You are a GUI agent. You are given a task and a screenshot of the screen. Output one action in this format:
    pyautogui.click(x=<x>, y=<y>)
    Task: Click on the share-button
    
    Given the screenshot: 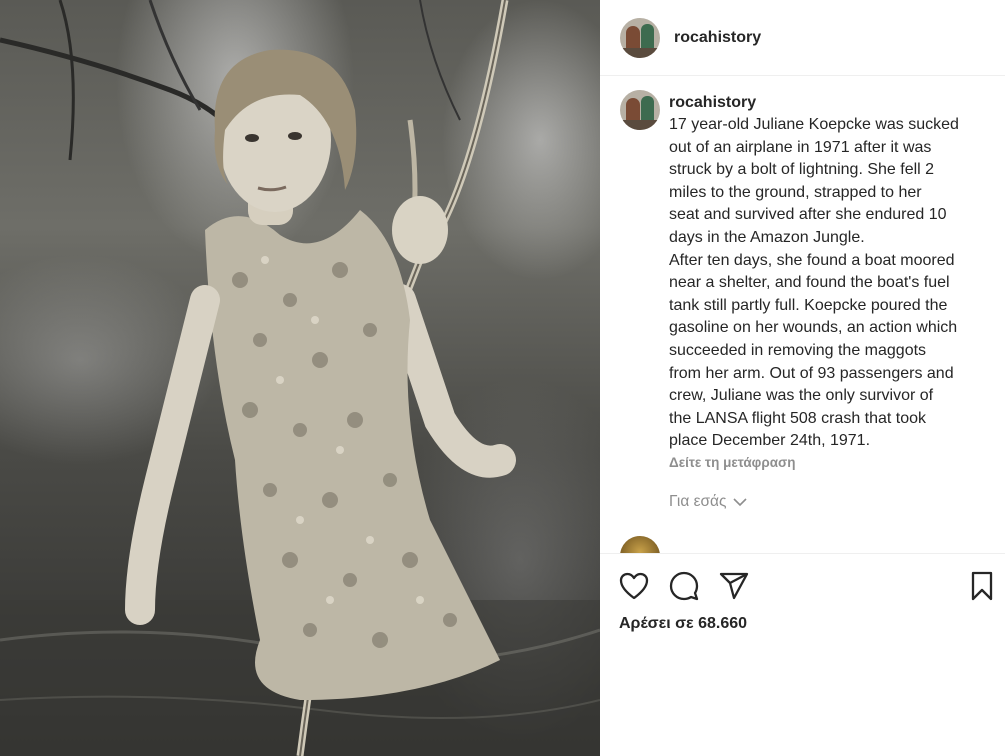 What is the action you would take?
    pyautogui.click(x=734, y=586)
    